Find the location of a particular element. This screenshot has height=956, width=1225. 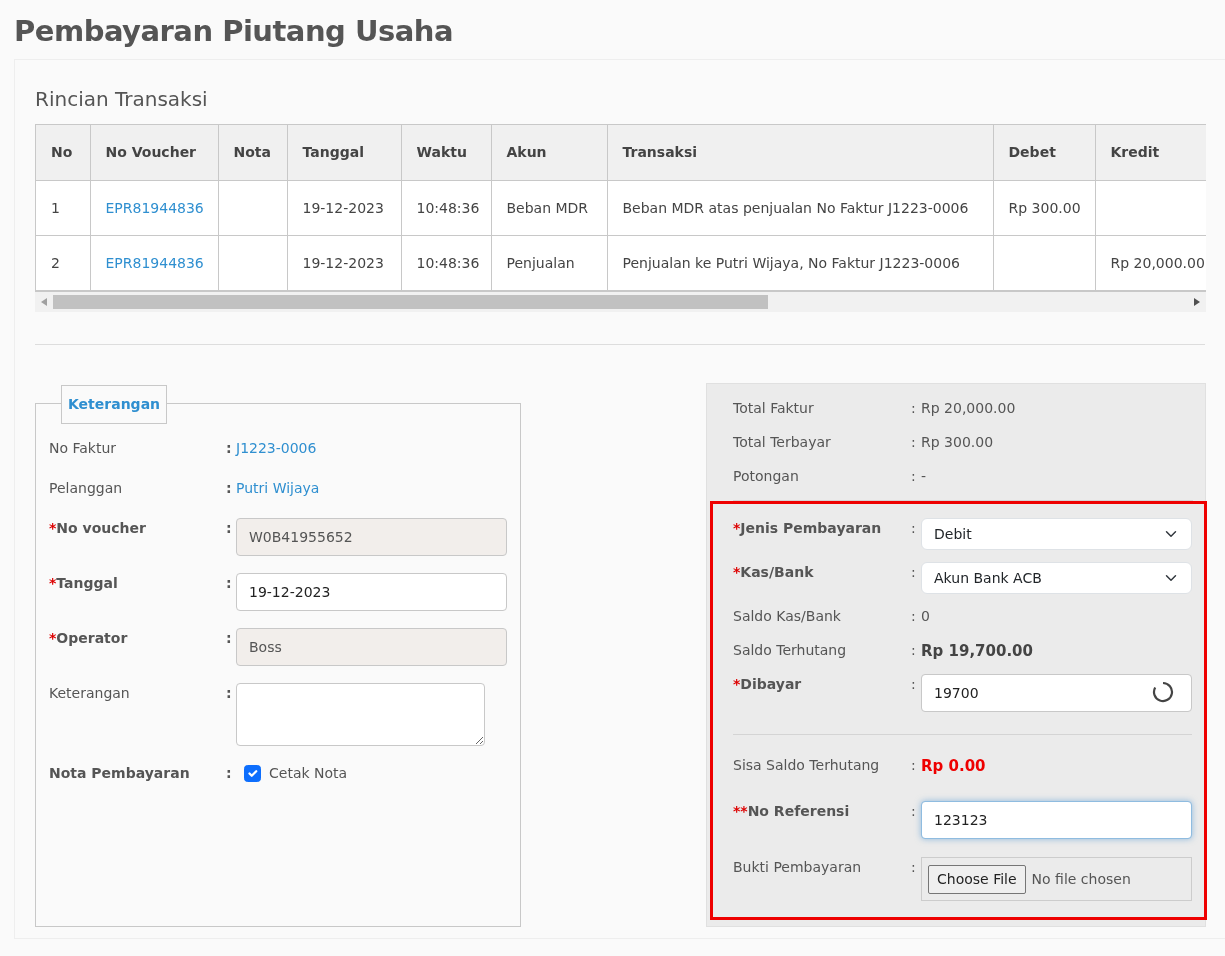

field-label: **No Referensi is located at coordinates (792, 812).